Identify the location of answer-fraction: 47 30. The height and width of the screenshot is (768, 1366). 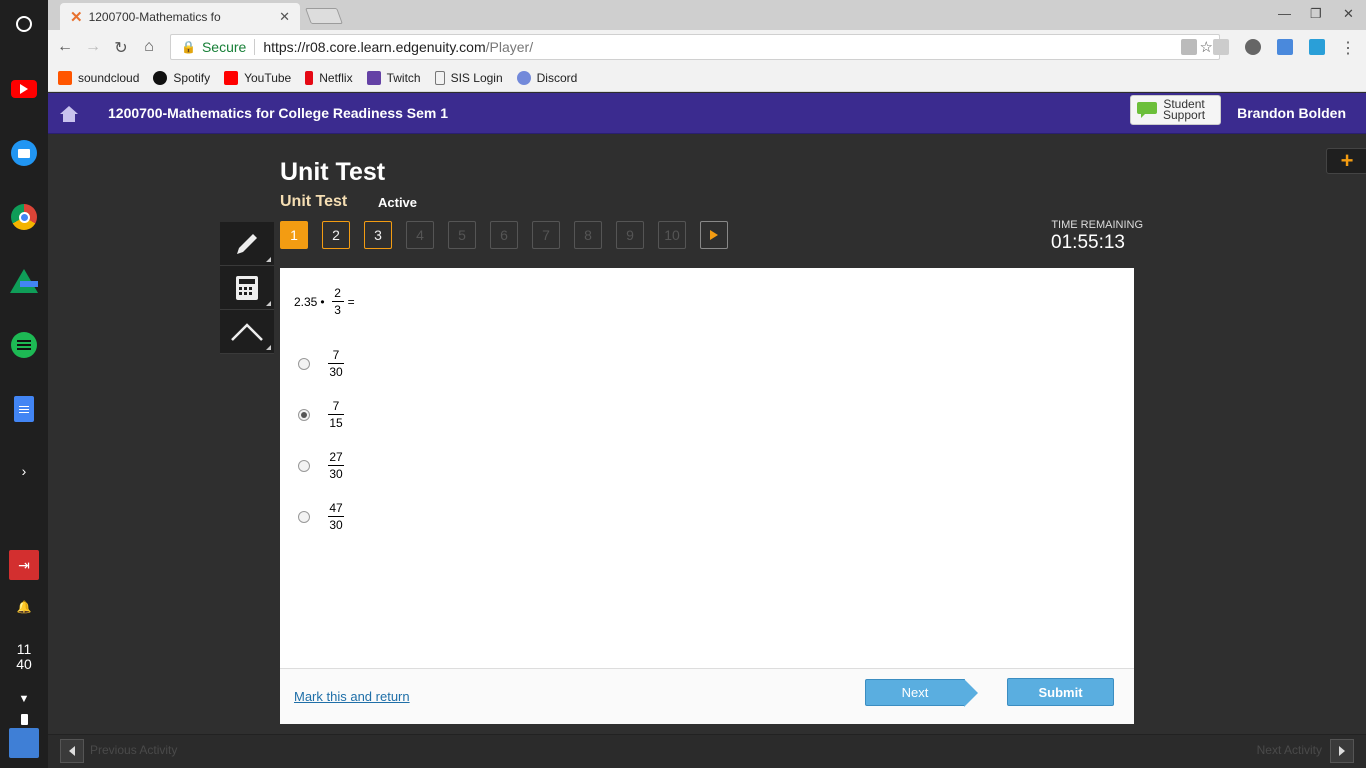
(336, 516).